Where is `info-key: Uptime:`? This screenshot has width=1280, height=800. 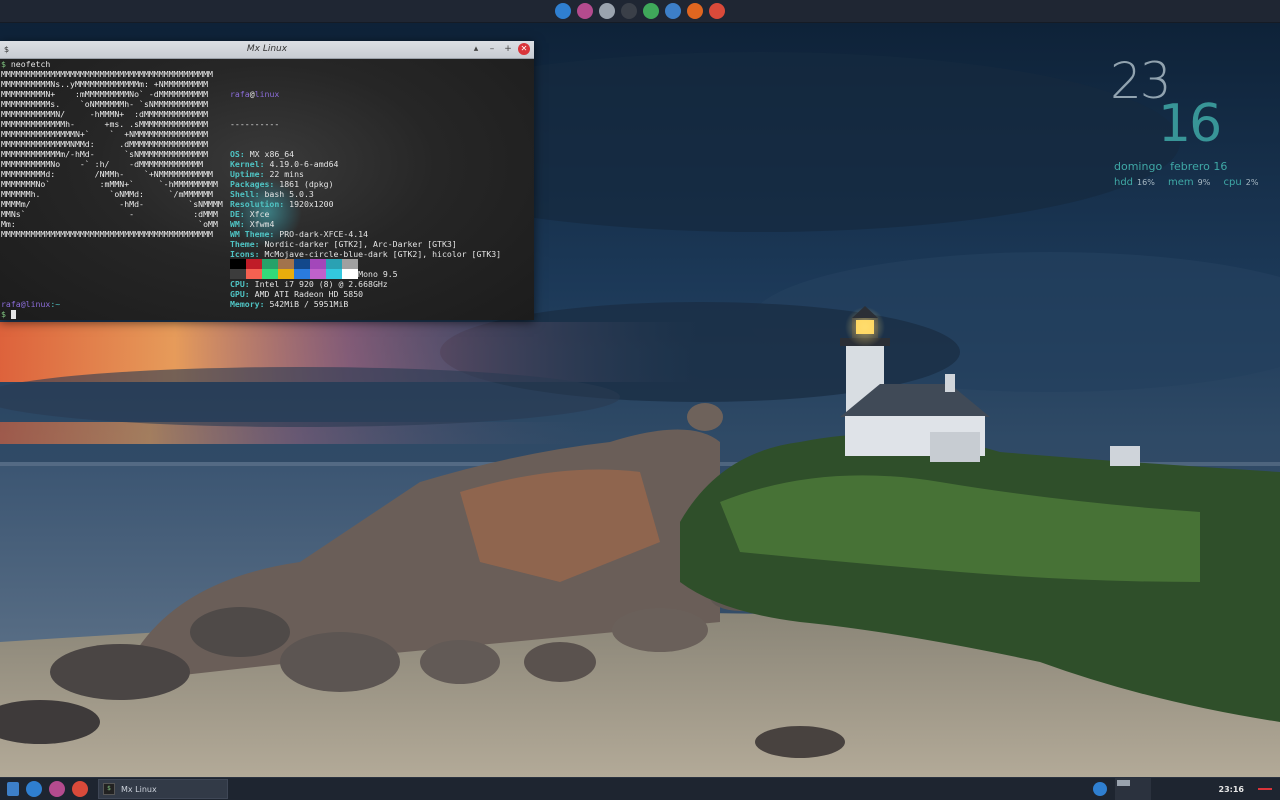 info-key: Uptime: is located at coordinates (247, 174).